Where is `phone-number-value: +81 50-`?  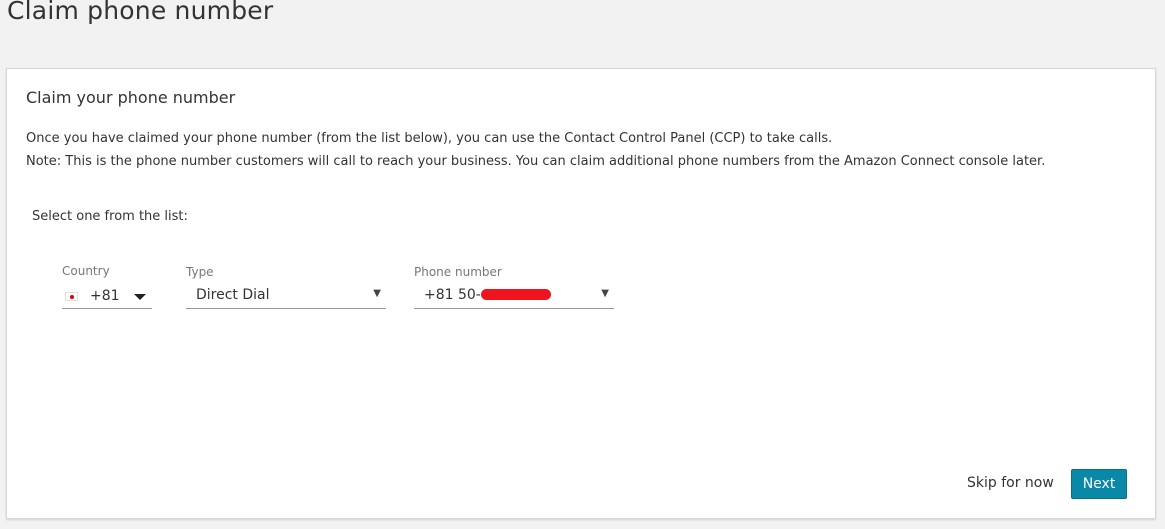 phone-number-value: +81 50- is located at coordinates (487, 295).